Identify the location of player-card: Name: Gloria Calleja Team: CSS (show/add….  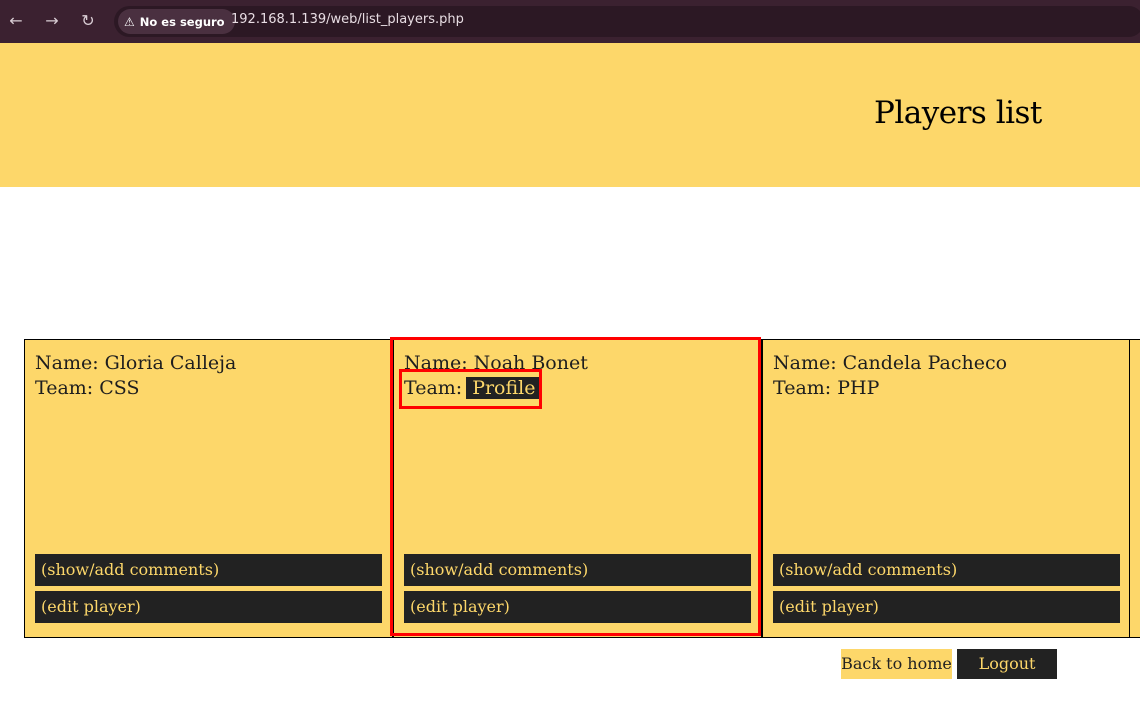
(208, 488).